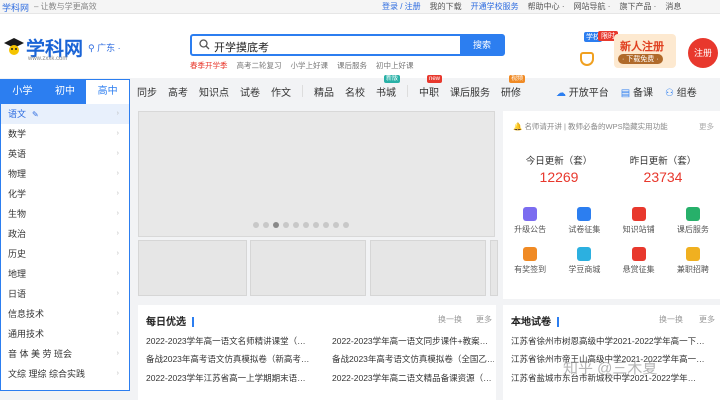 The height and width of the screenshot is (400, 720). I want to click on prepare-lesson-link: ▤ 备课, so click(637, 91).